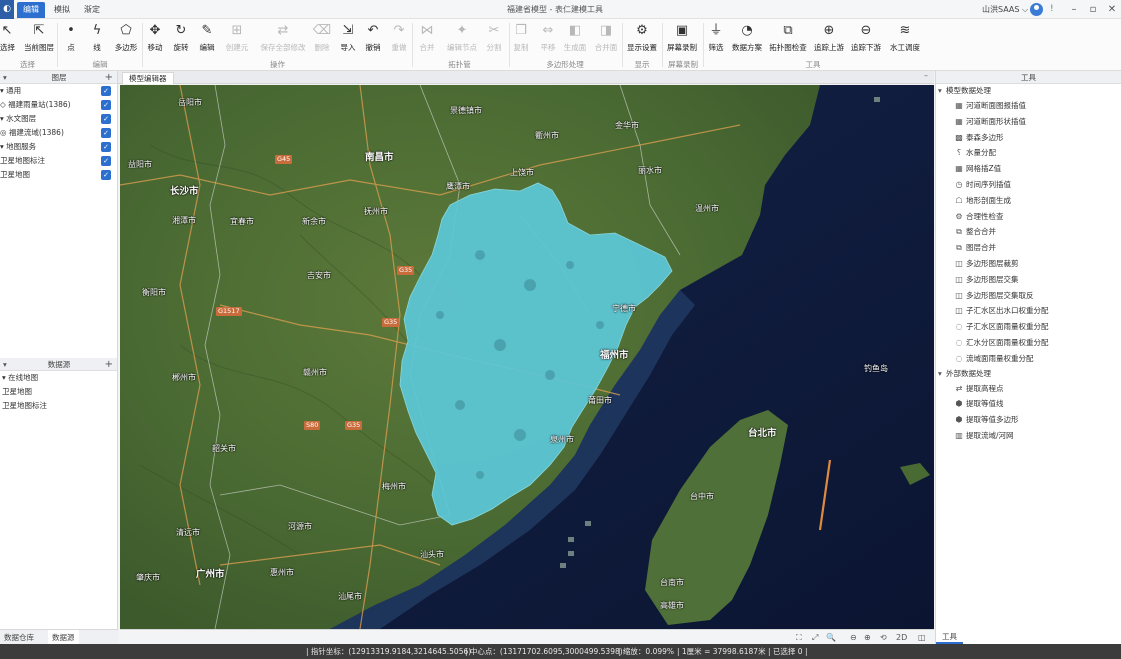  What do you see at coordinates (462, 39) in the screenshot?
I see `edit-nodes-button: ✦ 编辑节点` at bounding box center [462, 39].